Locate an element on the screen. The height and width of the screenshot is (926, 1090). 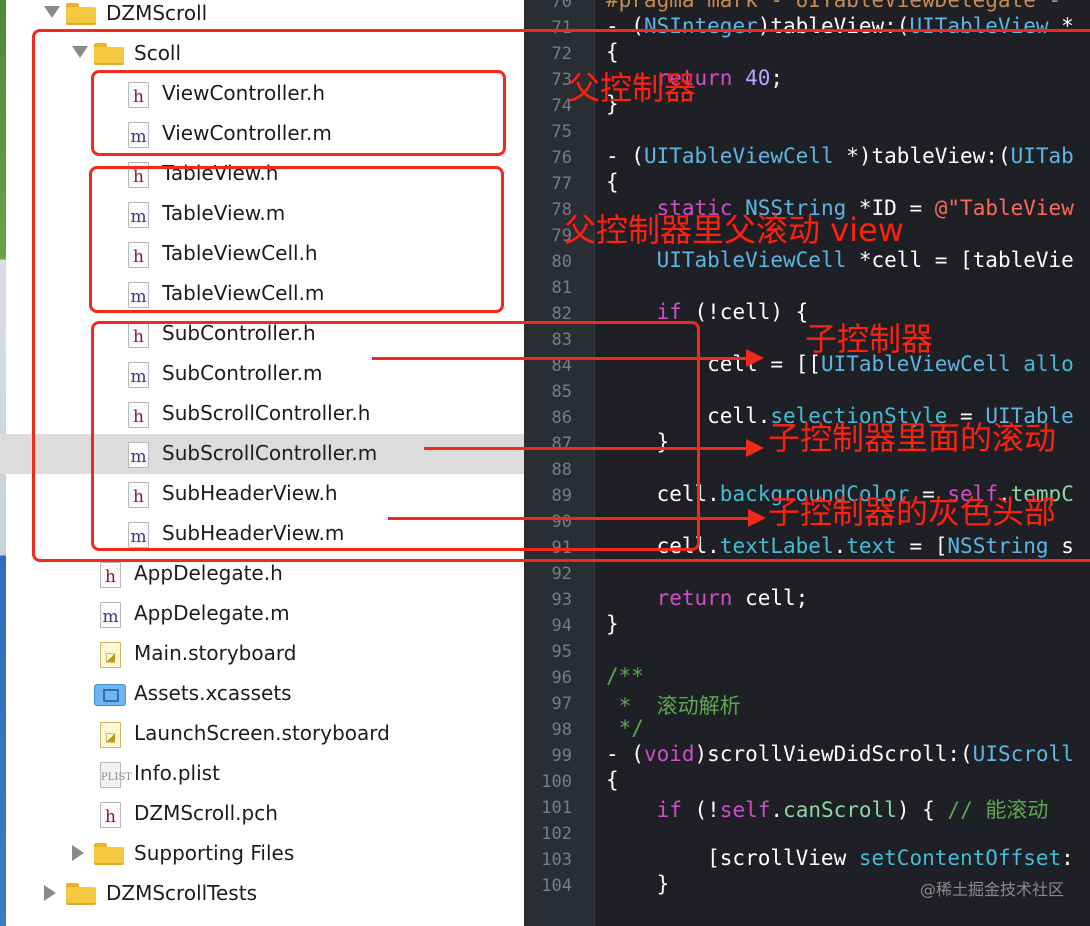
implementation-file-icon: m is located at coordinates (110, 615).